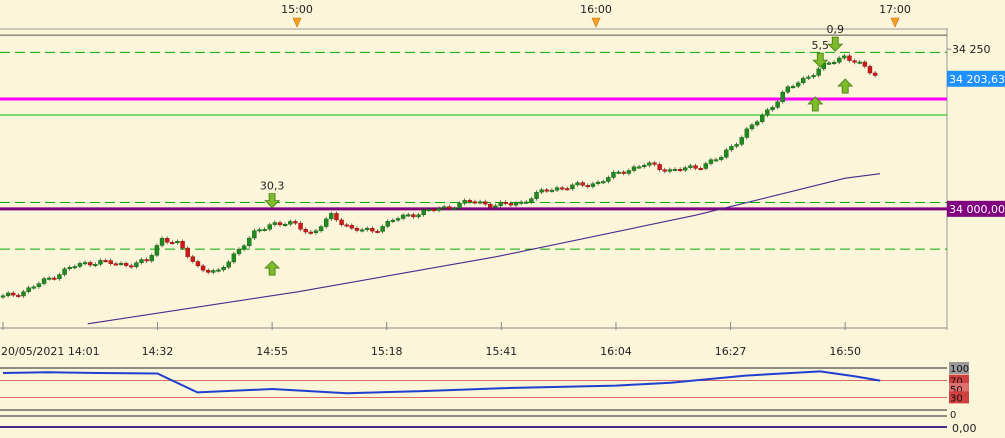 The image size is (1005, 438). Describe the element at coordinates (845, 351) in the screenshot. I see `time-tick-label-7: 16:50` at that location.